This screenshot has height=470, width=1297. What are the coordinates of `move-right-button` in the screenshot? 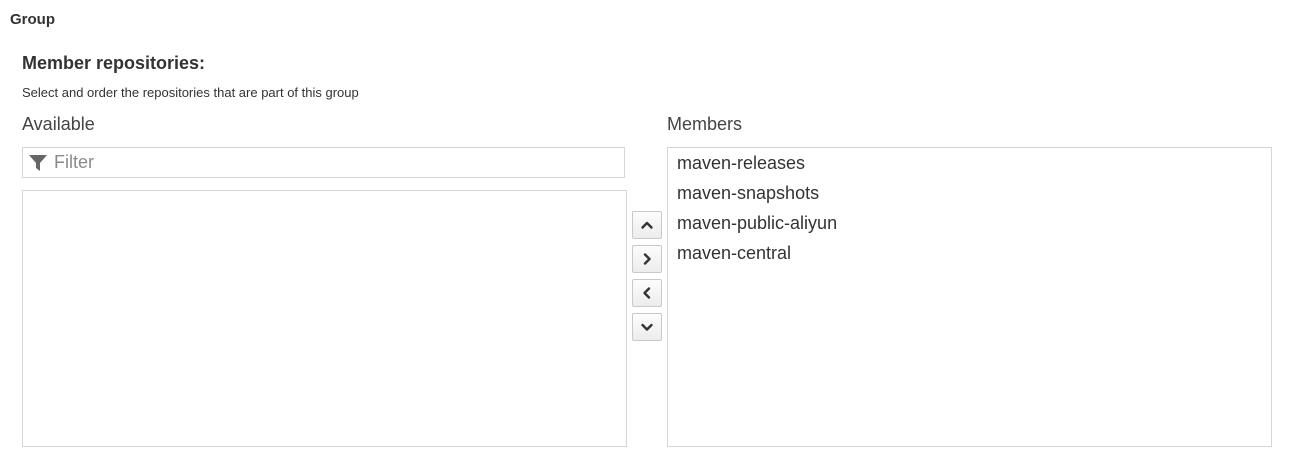 It's located at (647, 259).